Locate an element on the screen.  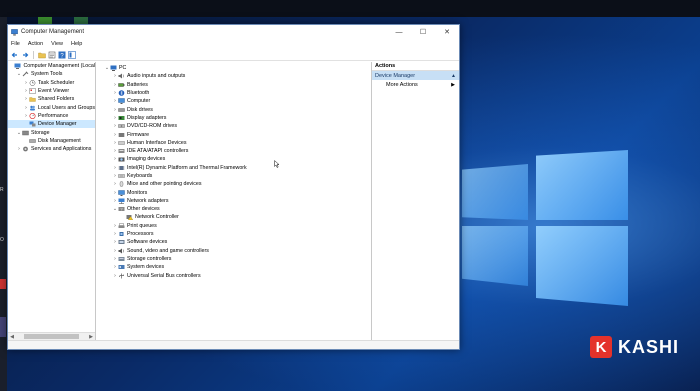
mouse-cursor-icon is located at coordinates (277, 164).